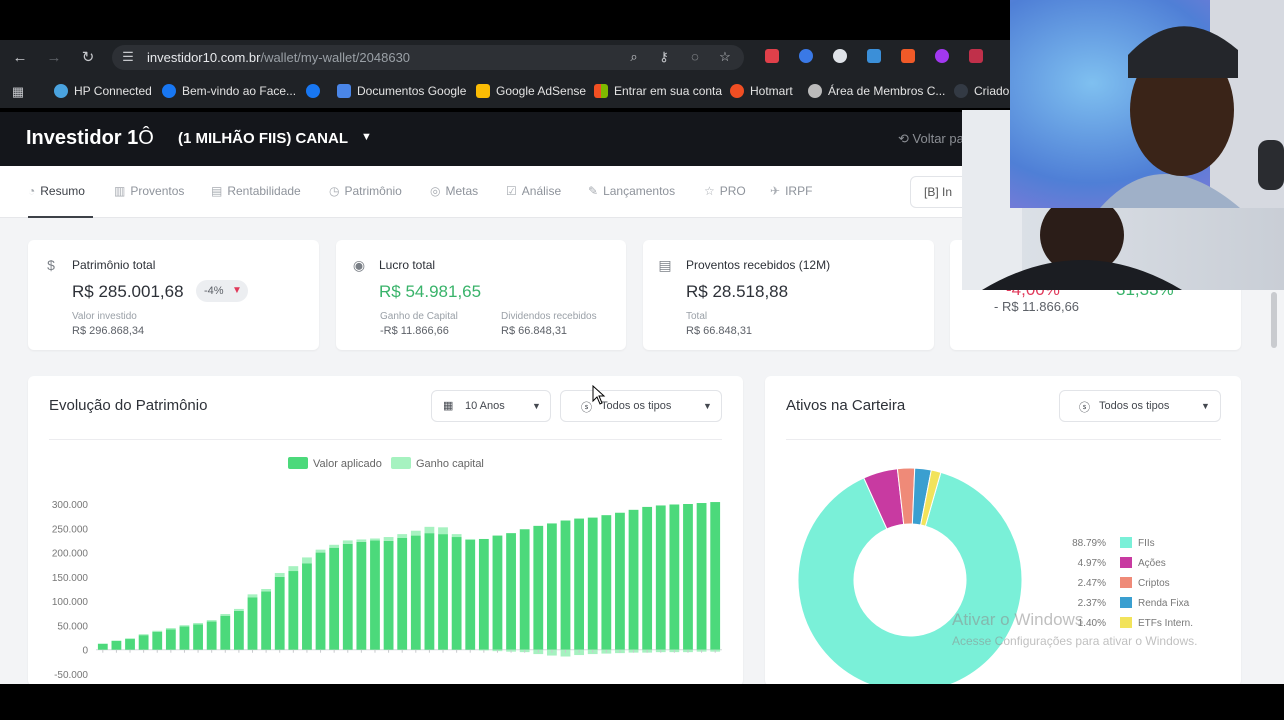 Image resolution: width=1284 pixels, height=720 pixels. I want to click on y-tick-label: 200.000, so click(70, 554).